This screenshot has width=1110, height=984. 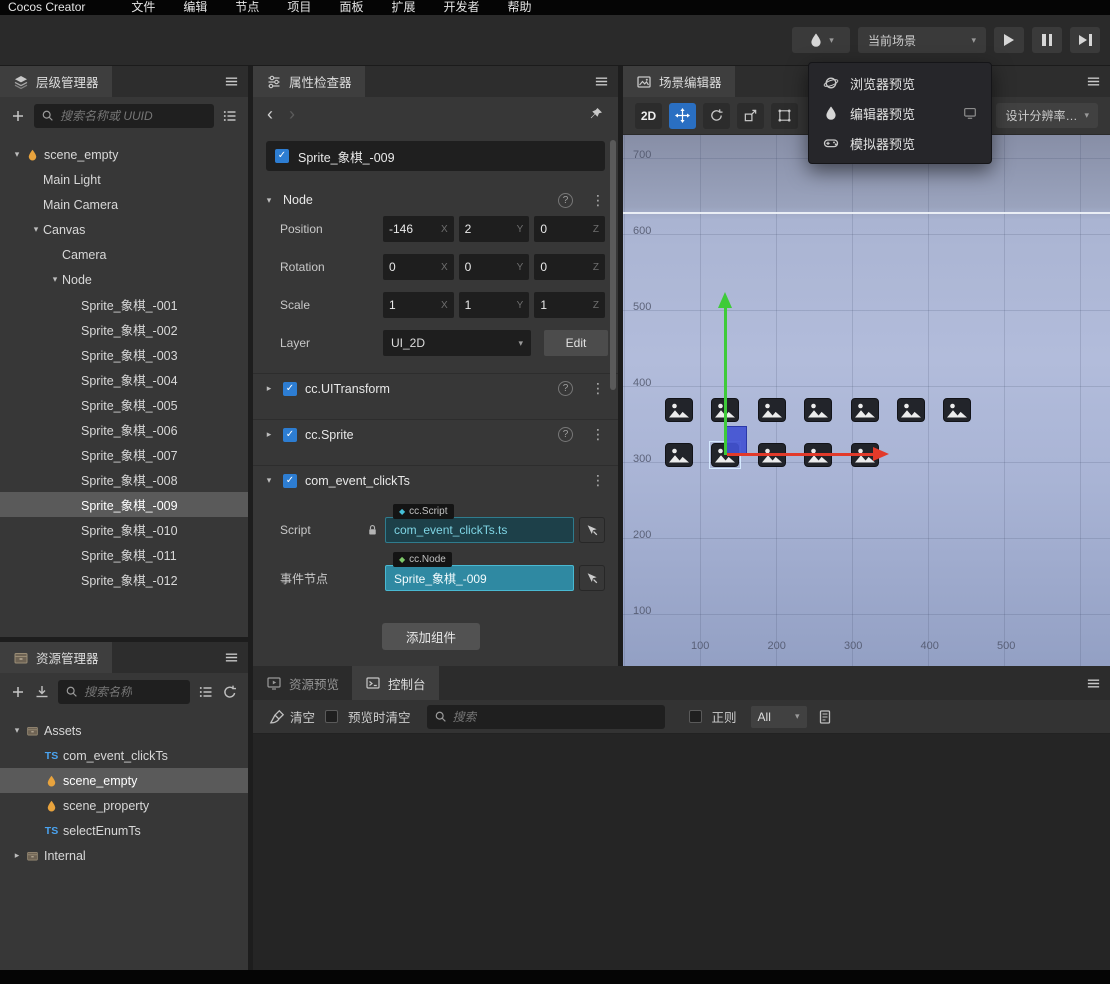 I want to click on menubar-item-node: 节点, so click(x=247, y=7).